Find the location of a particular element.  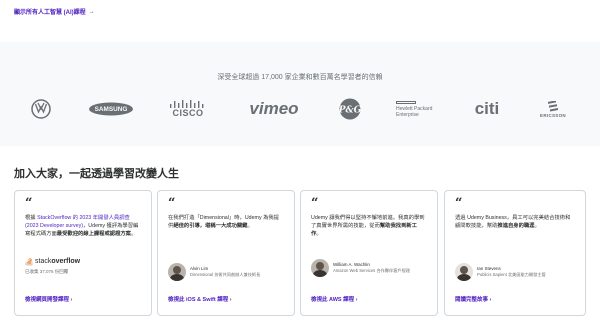

pg-logo: P&G is located at coordinates (350, 109).